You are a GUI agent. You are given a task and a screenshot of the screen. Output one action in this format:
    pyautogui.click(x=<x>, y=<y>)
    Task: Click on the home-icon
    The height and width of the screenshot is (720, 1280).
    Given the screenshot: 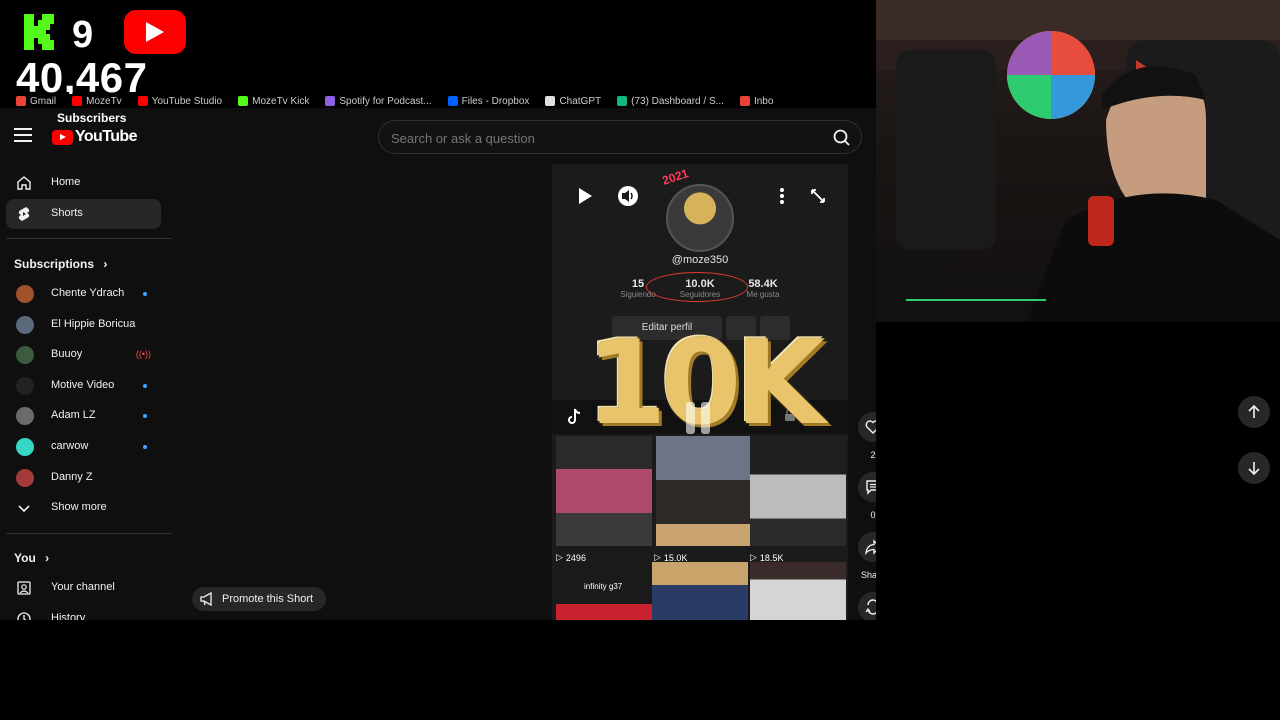 What is the action you would take?
    pyautogui.click(x=24, y=183)
    